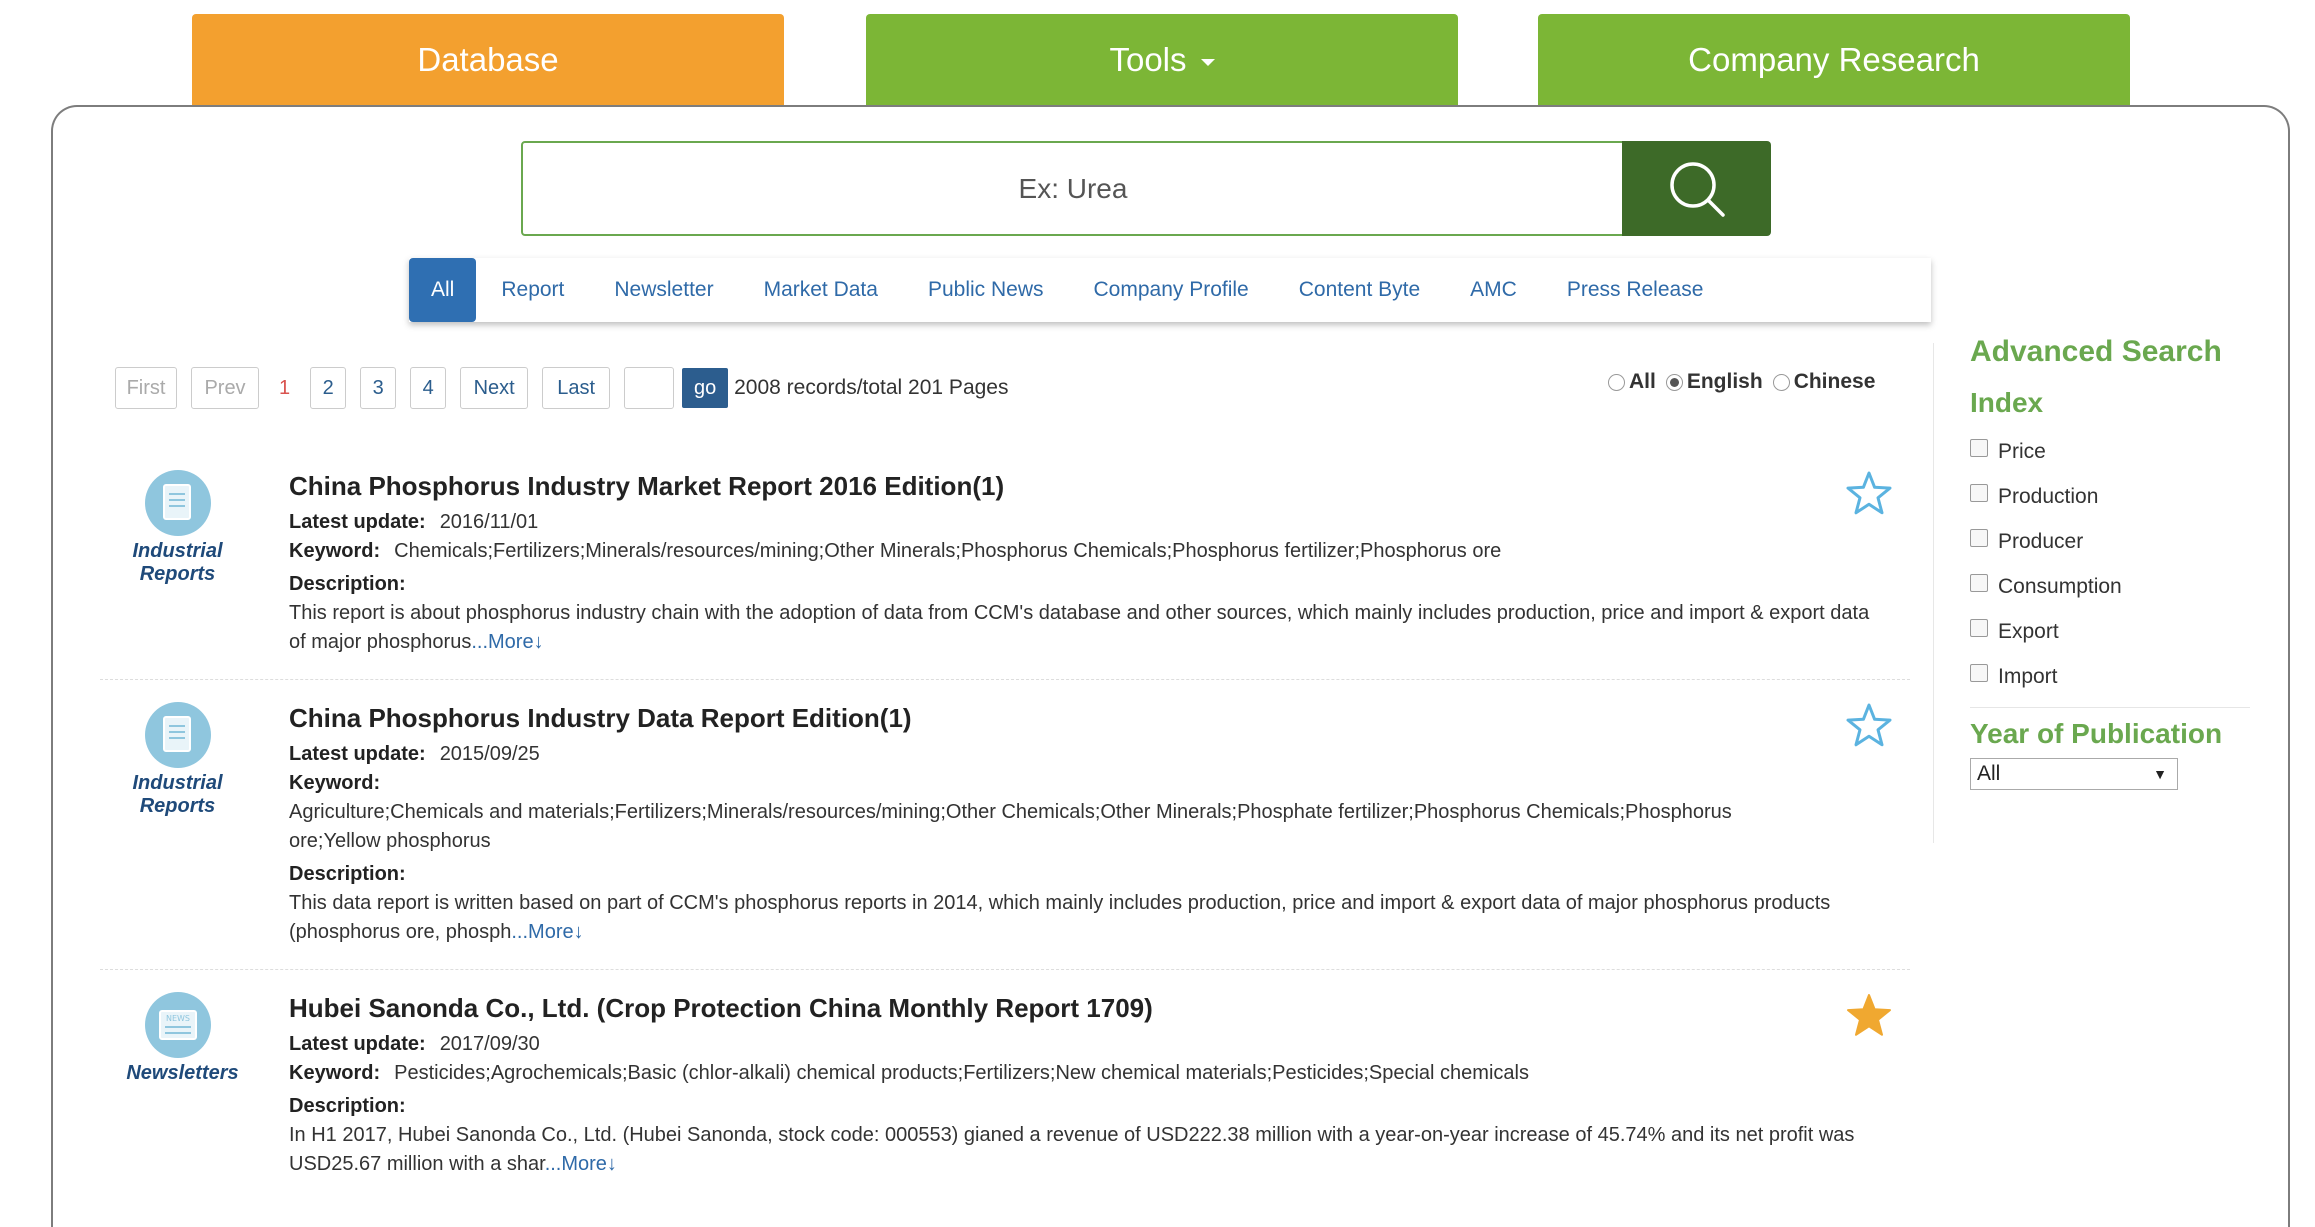 This screenshot has height=1227, width=2315. Describe the element at coordinates (576, 388) in the screenshot. I see `last-page-button: Last` at that location.